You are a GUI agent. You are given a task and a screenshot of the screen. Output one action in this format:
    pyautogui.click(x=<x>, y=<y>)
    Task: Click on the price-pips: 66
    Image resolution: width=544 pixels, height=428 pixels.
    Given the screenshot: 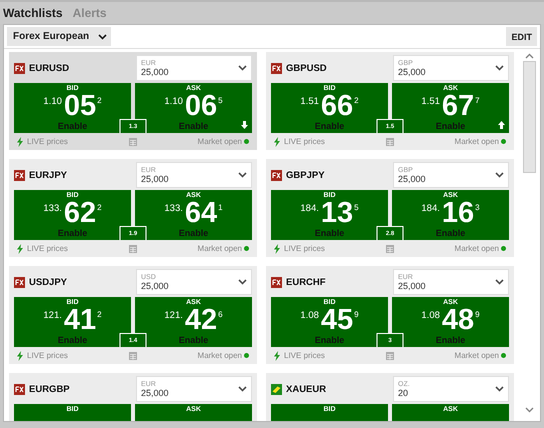 What is the action you would take?
    pyautogui.click(x=337, y=106)
    